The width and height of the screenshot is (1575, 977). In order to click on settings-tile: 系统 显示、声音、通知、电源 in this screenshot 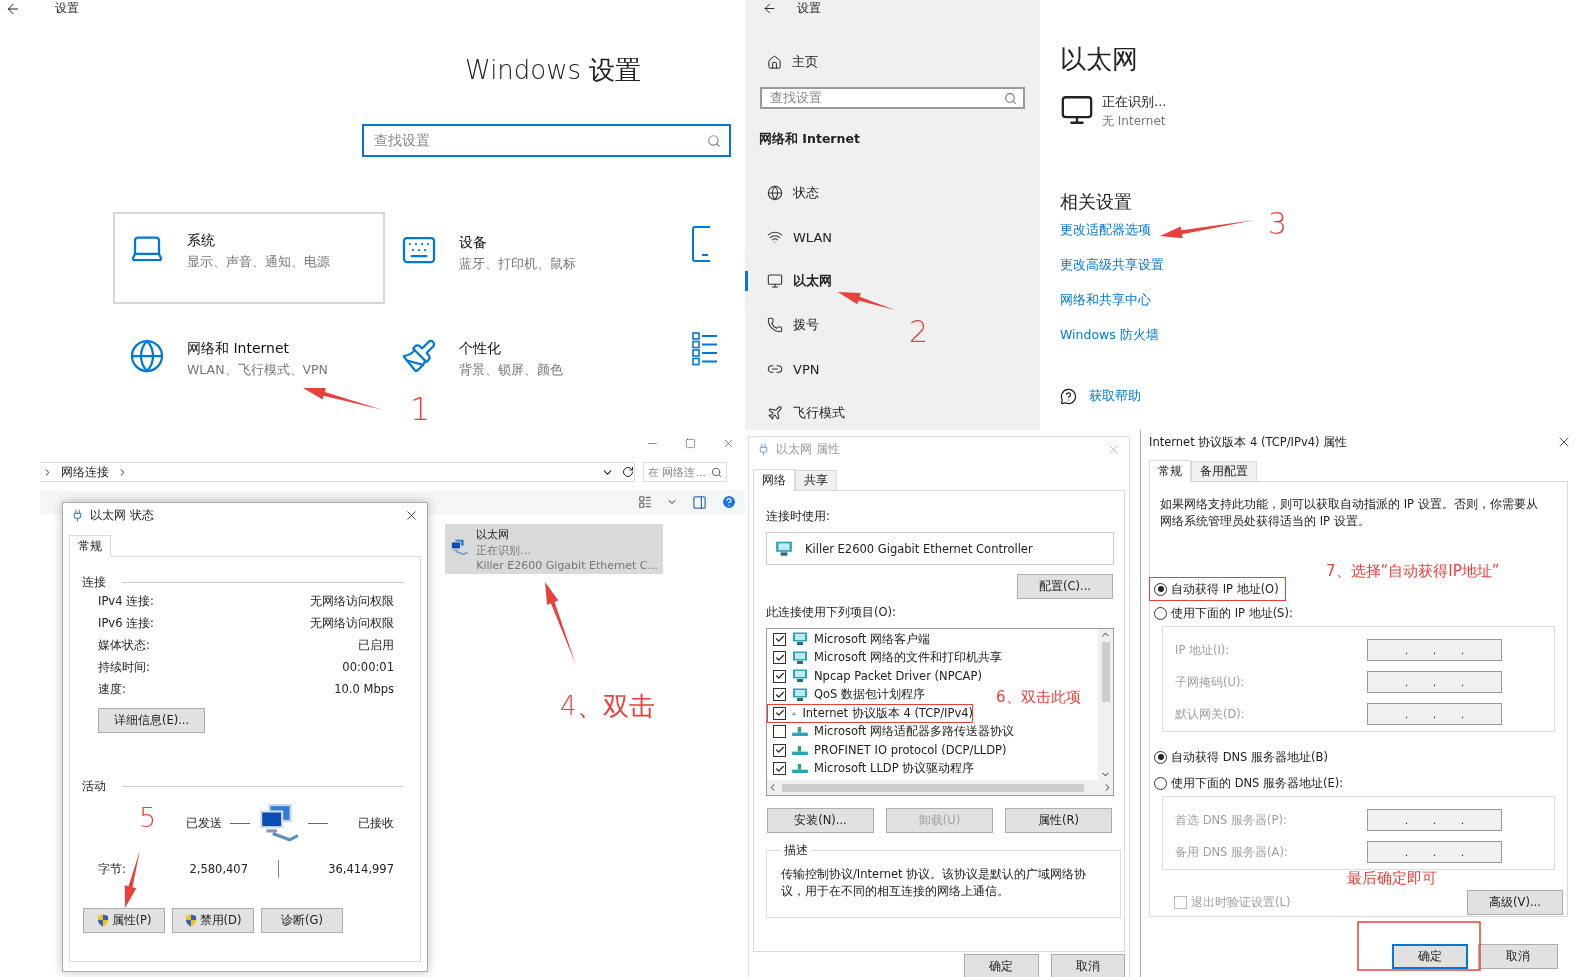, I will do `click(249, 258)`.